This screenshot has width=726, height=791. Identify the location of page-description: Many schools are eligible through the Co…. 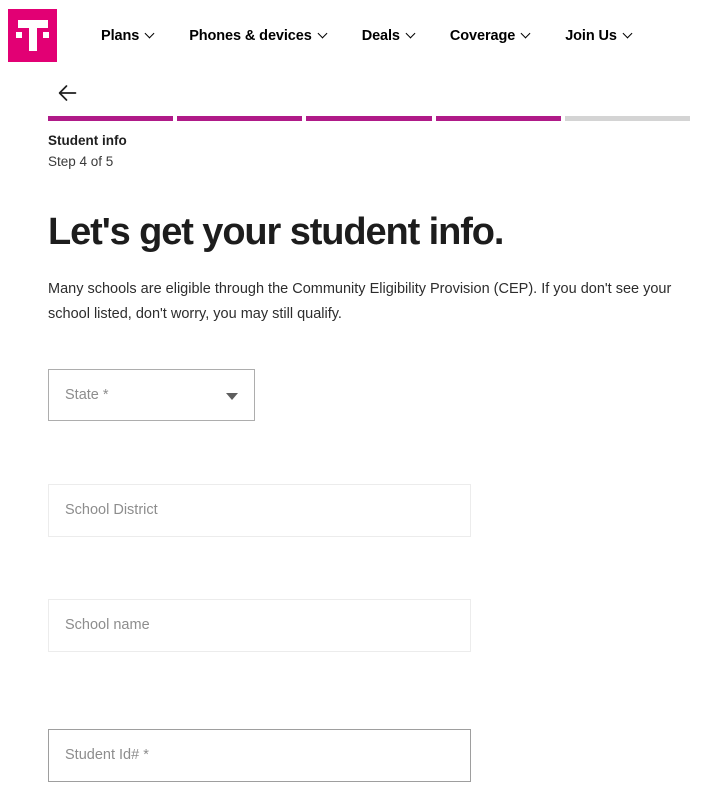
(360, 301).